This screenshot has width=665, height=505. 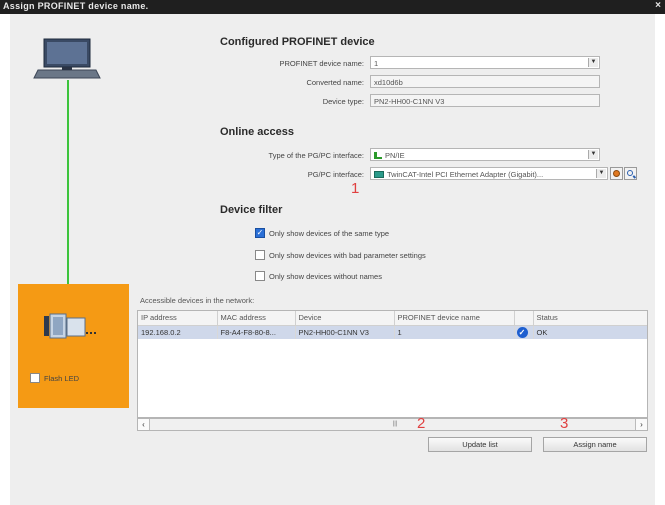 What do you see at coordinates (335, 82) in the screenshot?
I see `converted-name-label: Converted name:` at bounding box center [335, 82].